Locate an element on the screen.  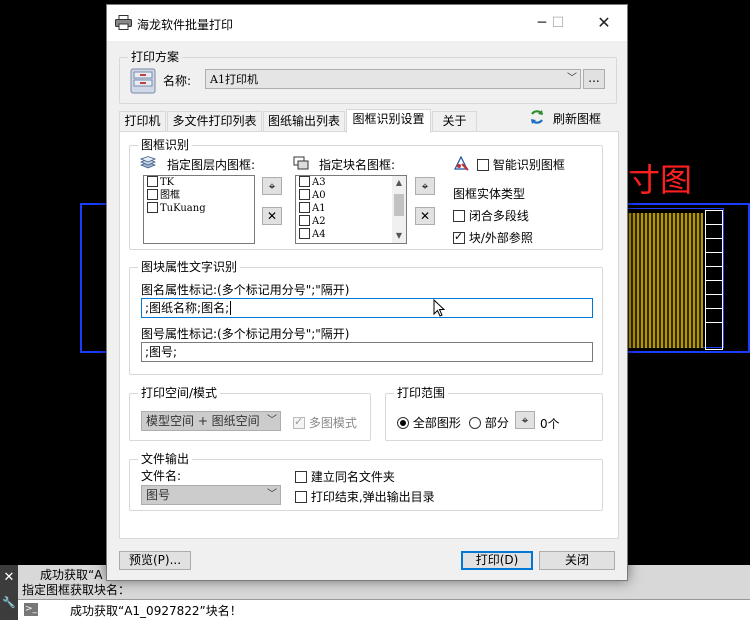
layer-frames-list: TK 图框 TuKuang is located at coordinates (199, 209).